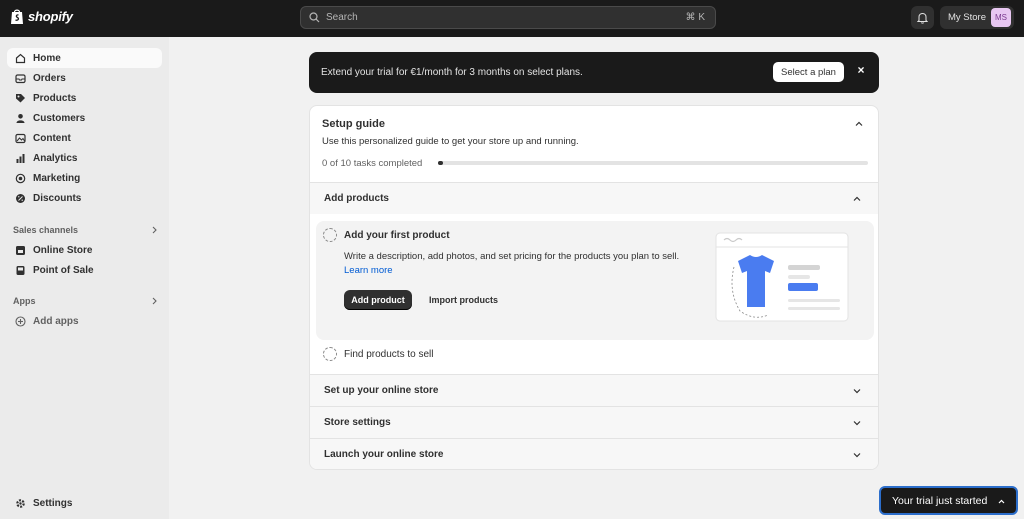  I want to click on store-menu-button: My Store MS, so click(977, 17).